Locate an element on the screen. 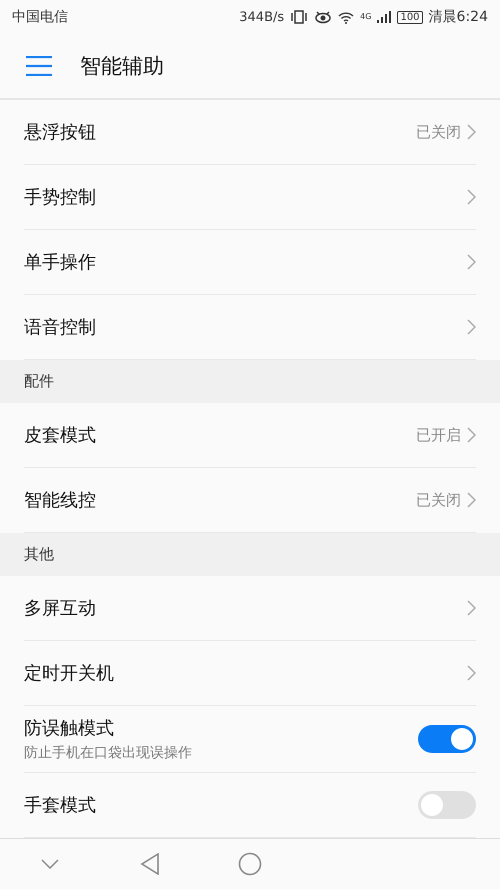 This screenshot has width=500, height=889. back-icon is located at coordinates (150, 864).